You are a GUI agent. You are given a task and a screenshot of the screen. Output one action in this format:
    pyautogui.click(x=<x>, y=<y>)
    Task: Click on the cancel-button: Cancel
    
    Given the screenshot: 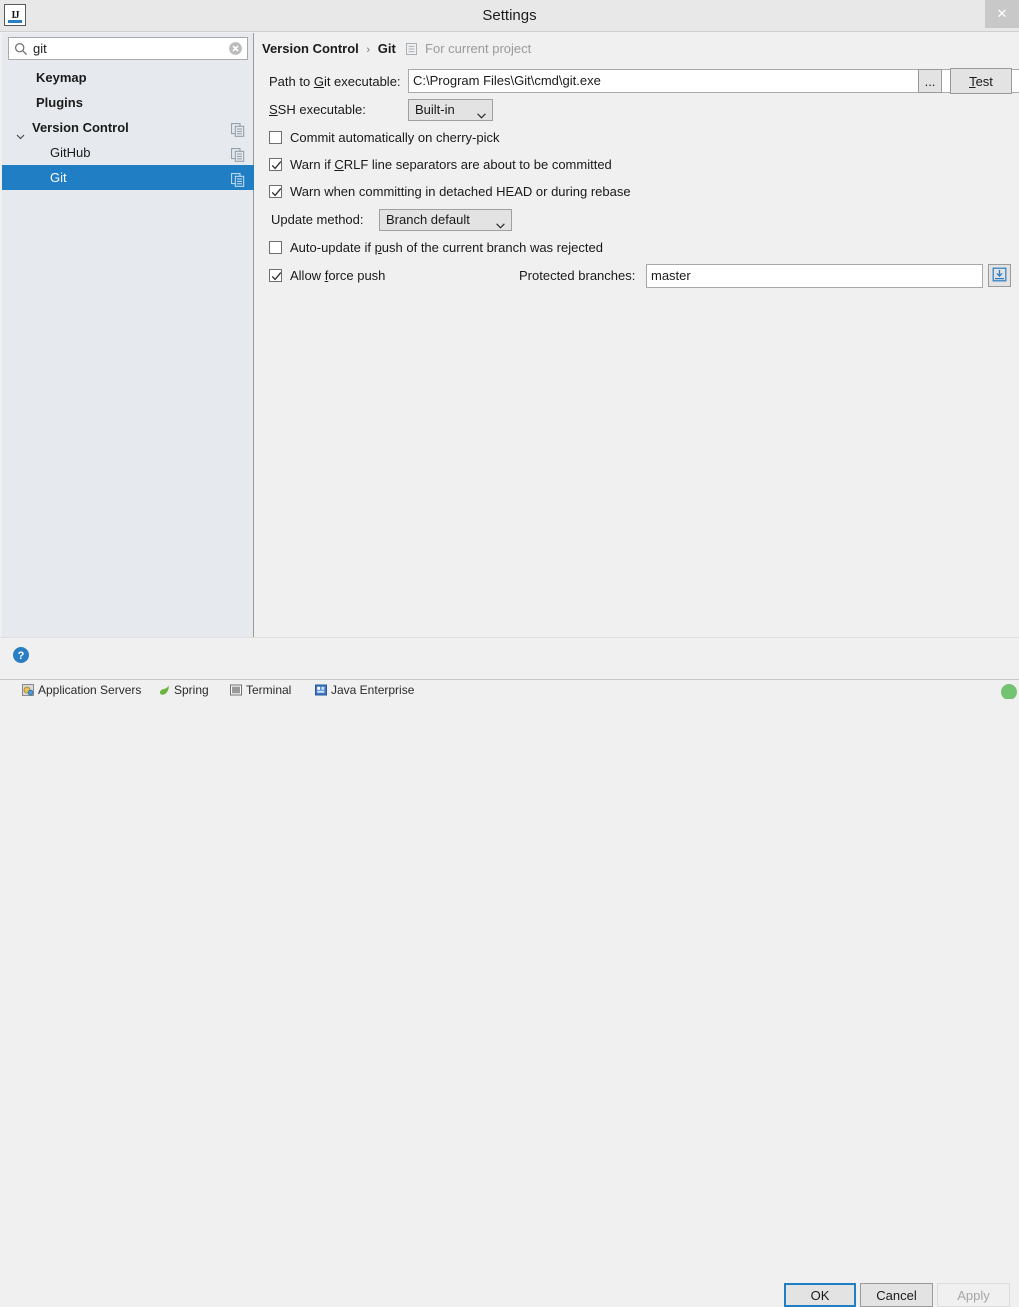 What is the action you would take?
    pyautogui.click(x=896, y=1295)
    